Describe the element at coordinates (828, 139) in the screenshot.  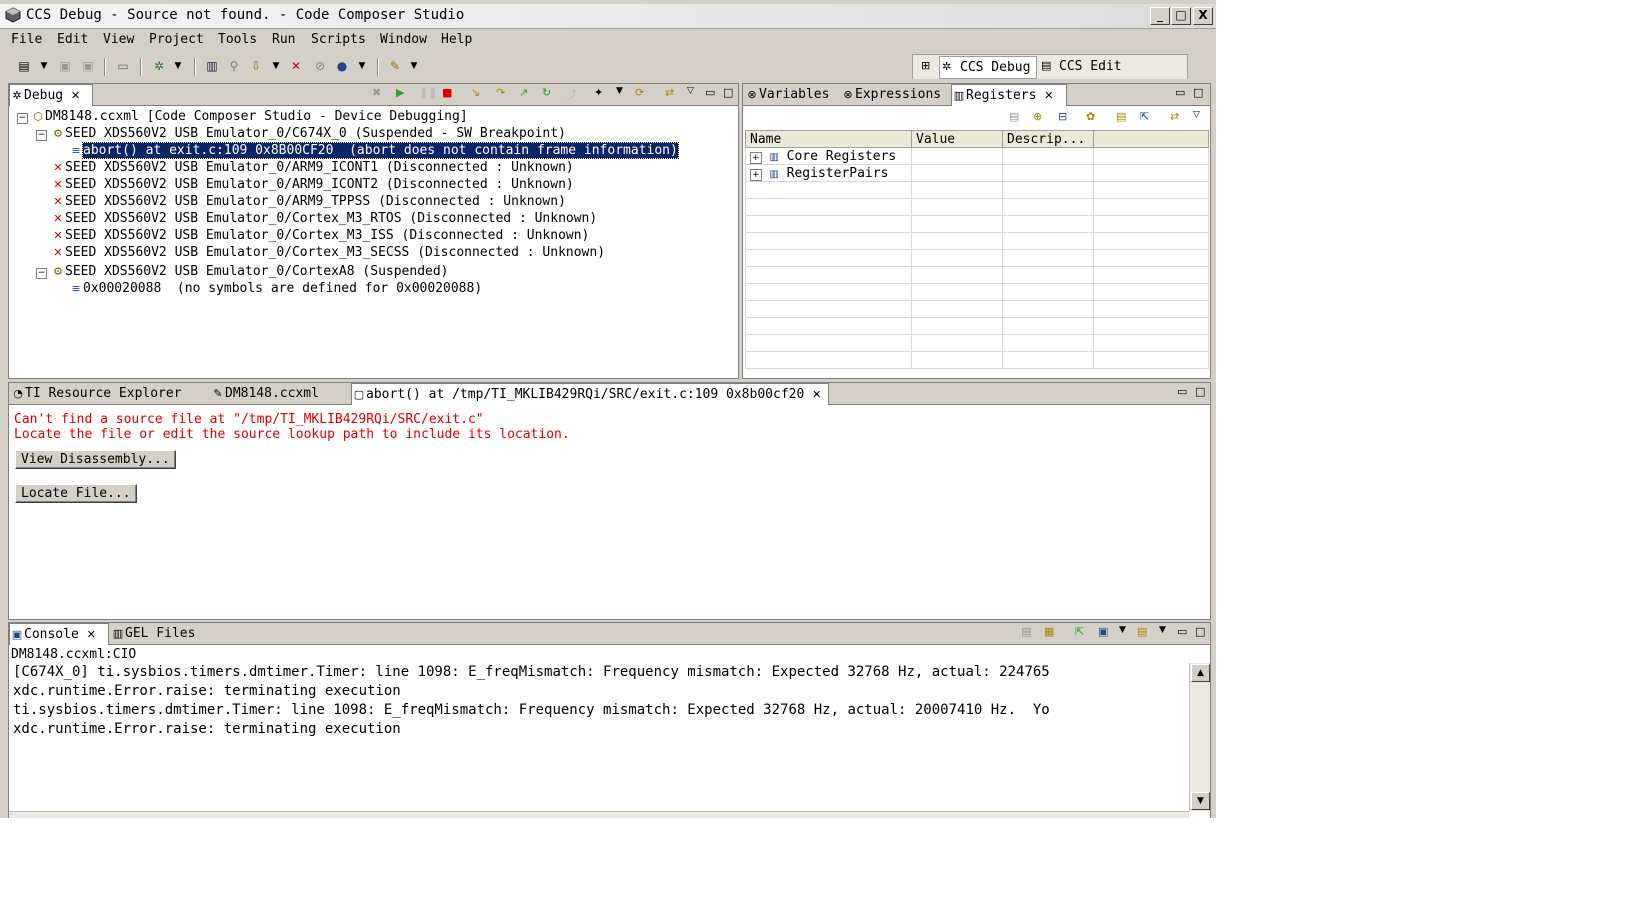
I see `column-header-name: Name` at that location.